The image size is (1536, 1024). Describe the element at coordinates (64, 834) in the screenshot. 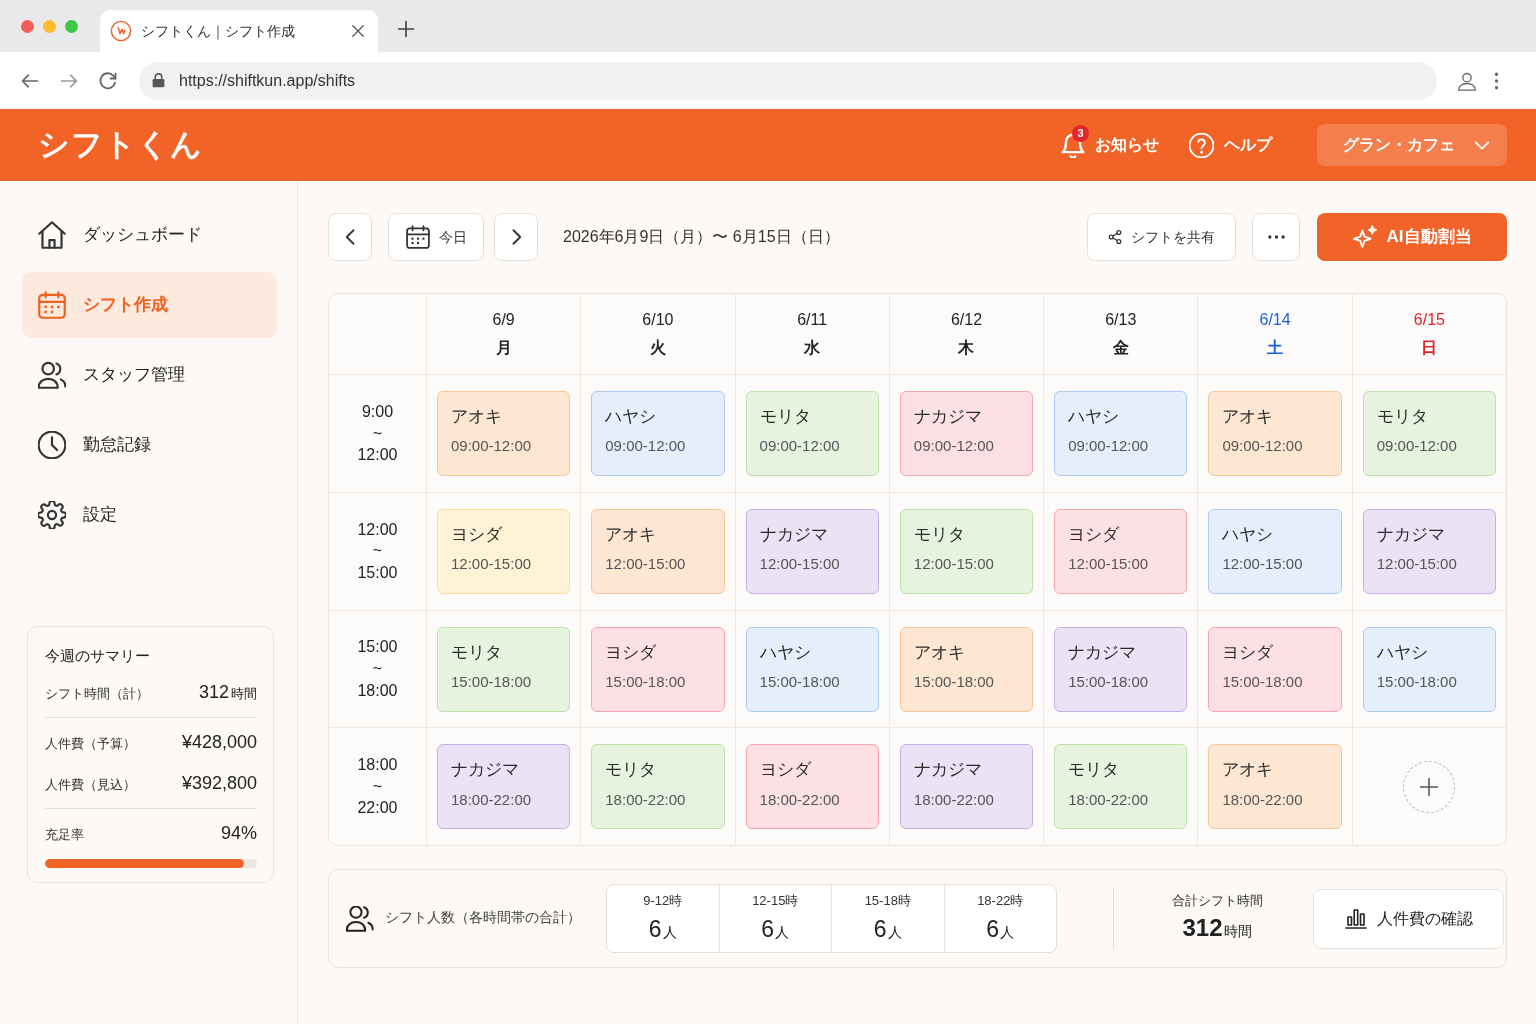

I see `summary-label: 充足率` at that location.